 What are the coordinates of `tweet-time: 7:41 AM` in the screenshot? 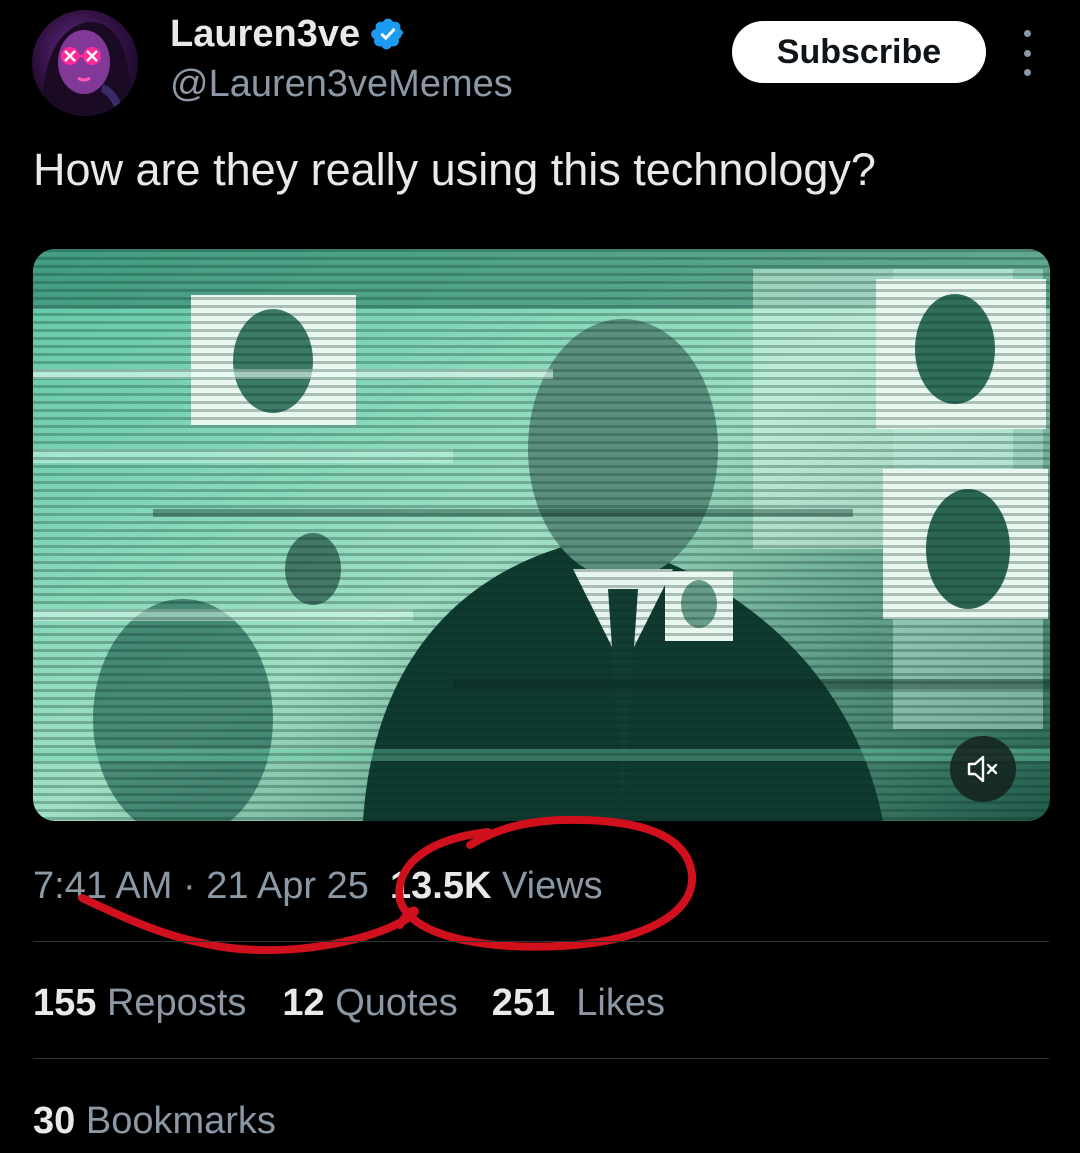 It's located at (102, 886).